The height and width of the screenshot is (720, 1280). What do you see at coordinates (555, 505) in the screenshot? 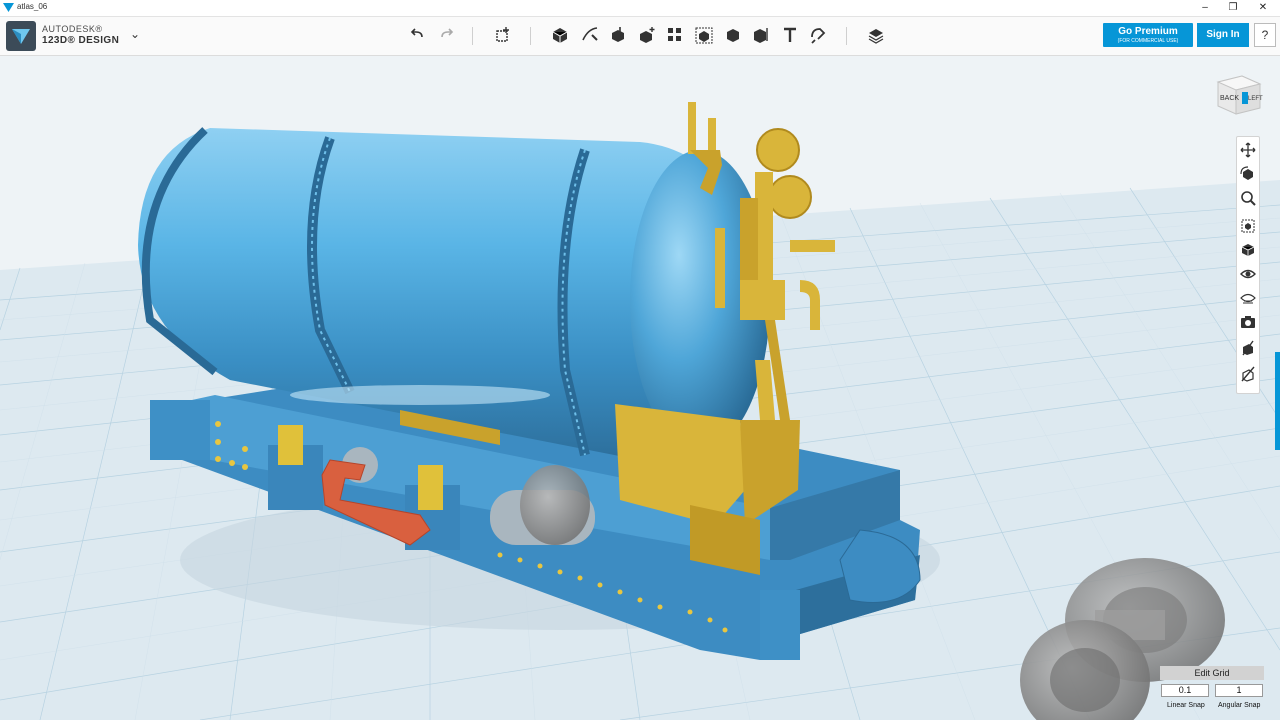
I see `inner-wheel` at bounding box center [555, 505].